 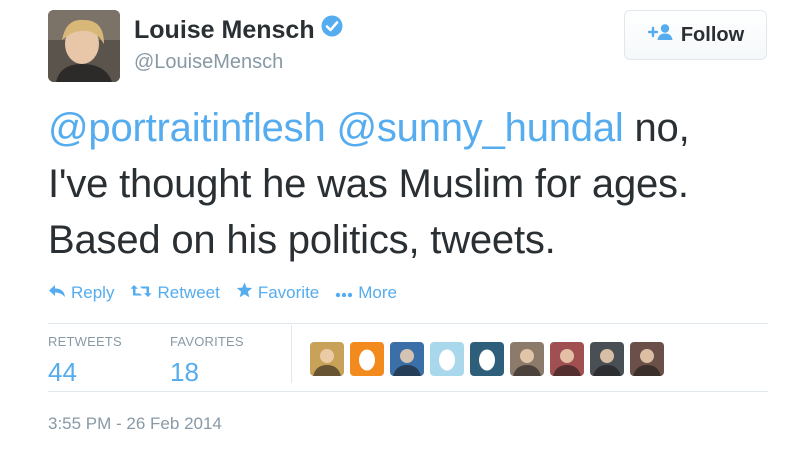 I want to click on favorites-label: FAVORITES, so click(x=207, y=341).